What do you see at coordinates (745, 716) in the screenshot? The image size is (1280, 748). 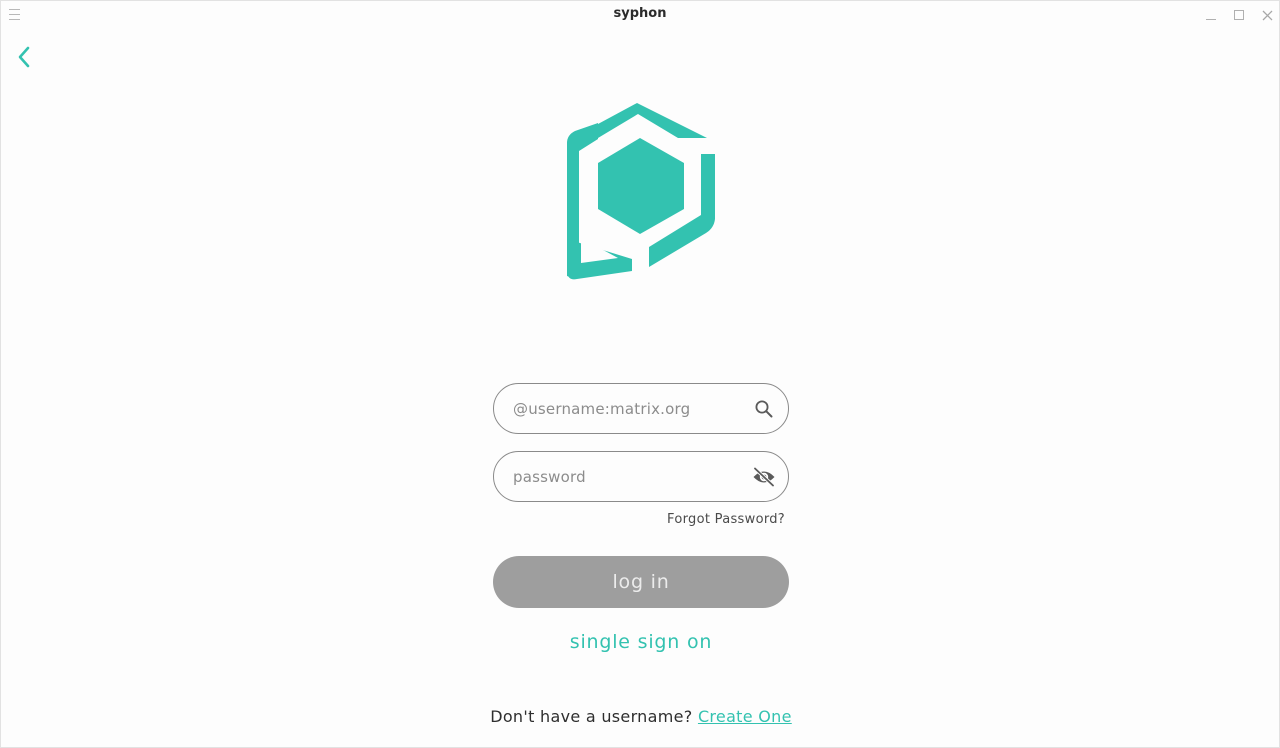 I see `create-account-link: Create One` at bounding box center [745, 716].